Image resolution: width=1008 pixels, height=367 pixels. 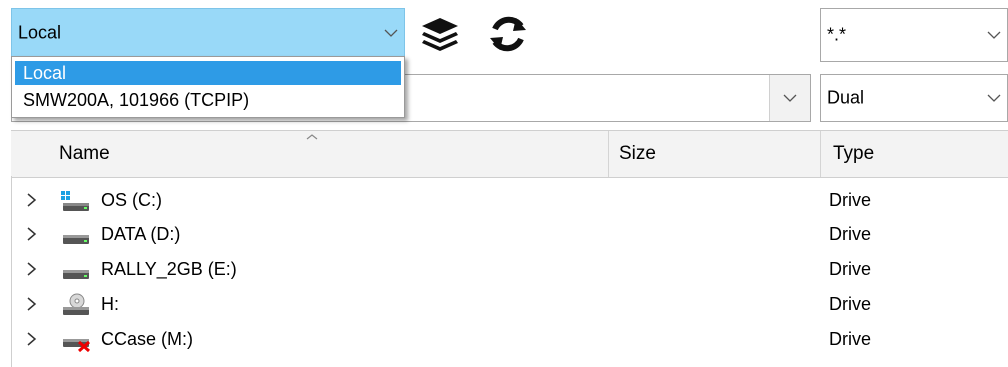 What do you see at coordinates (169, 269) in the screenshot?
I see `drive-name: RALLY_2GB (E:)` at bounding box center [169, 269].